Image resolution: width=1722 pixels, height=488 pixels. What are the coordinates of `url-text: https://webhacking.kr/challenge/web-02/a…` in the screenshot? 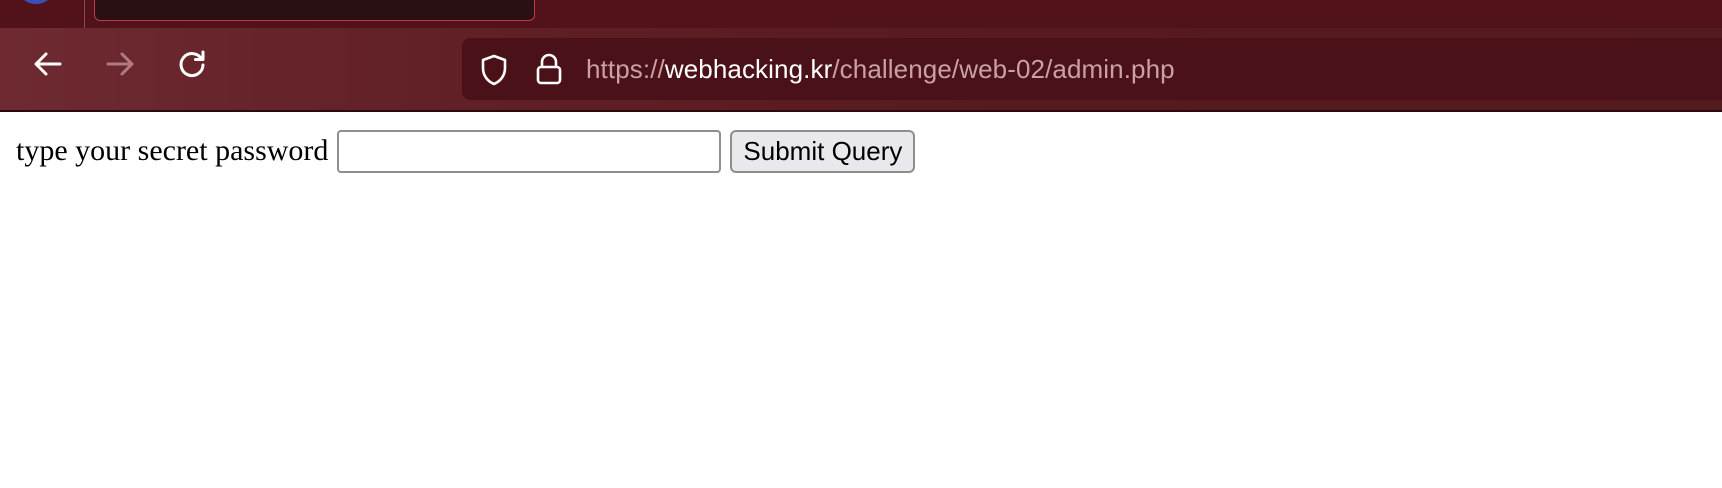 It's located at (880, 69).